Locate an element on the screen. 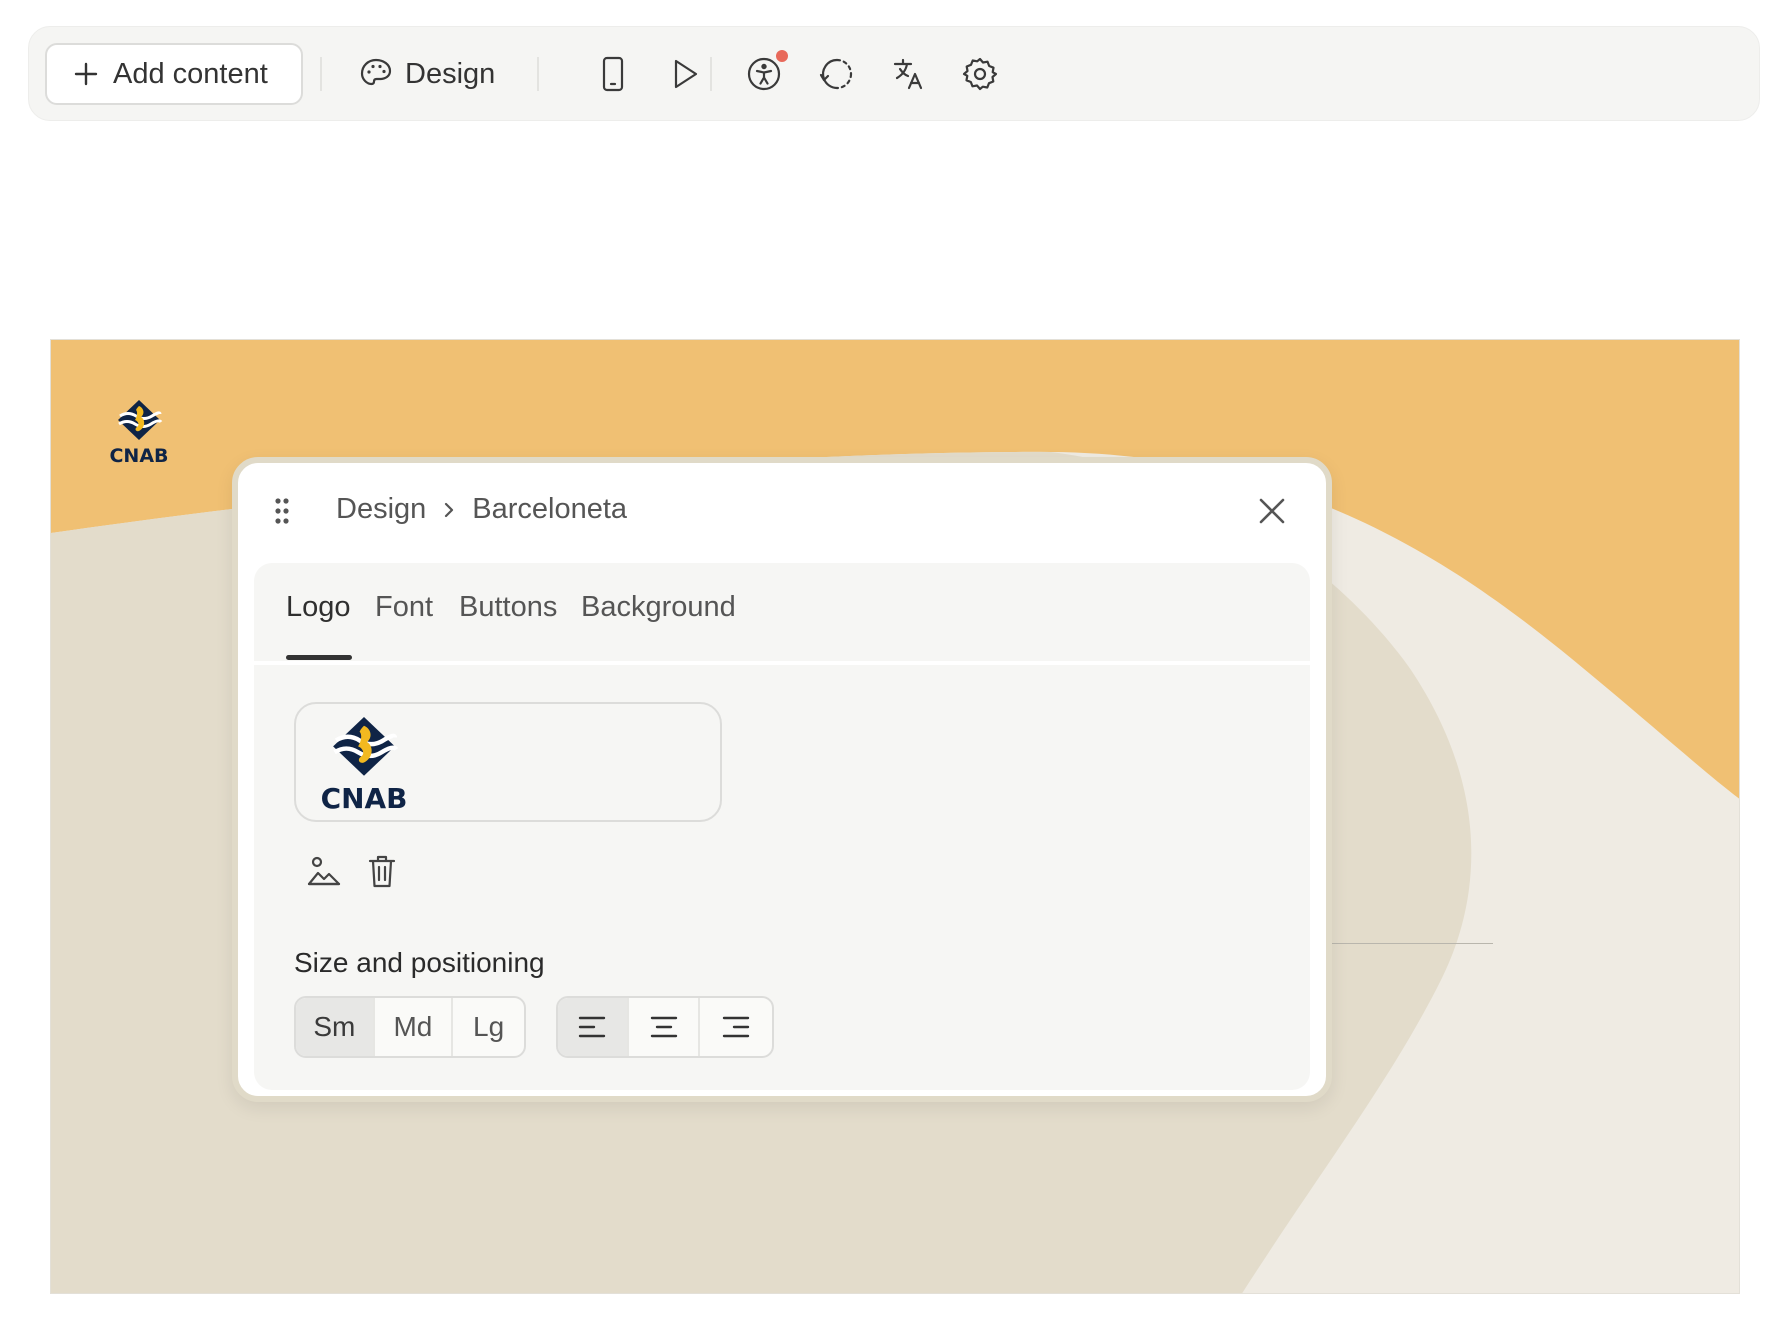  align-right-icon is located at coordinates (736, 1027).